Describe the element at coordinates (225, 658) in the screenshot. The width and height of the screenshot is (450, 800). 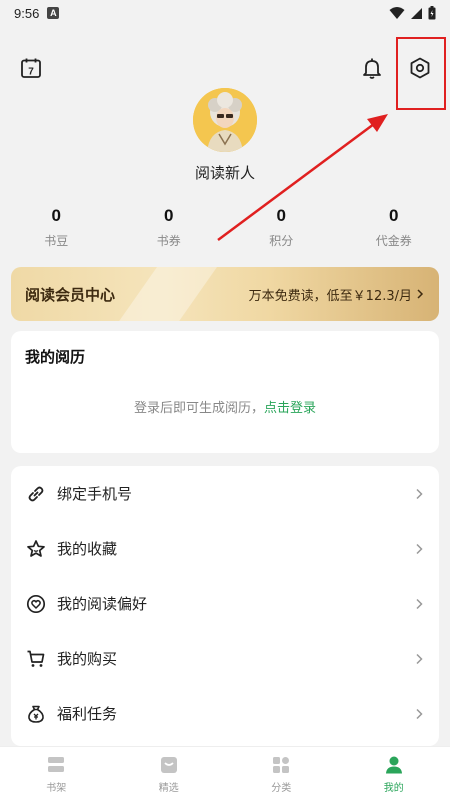
I see `menu-item-purchases: 我的购买` at that location.